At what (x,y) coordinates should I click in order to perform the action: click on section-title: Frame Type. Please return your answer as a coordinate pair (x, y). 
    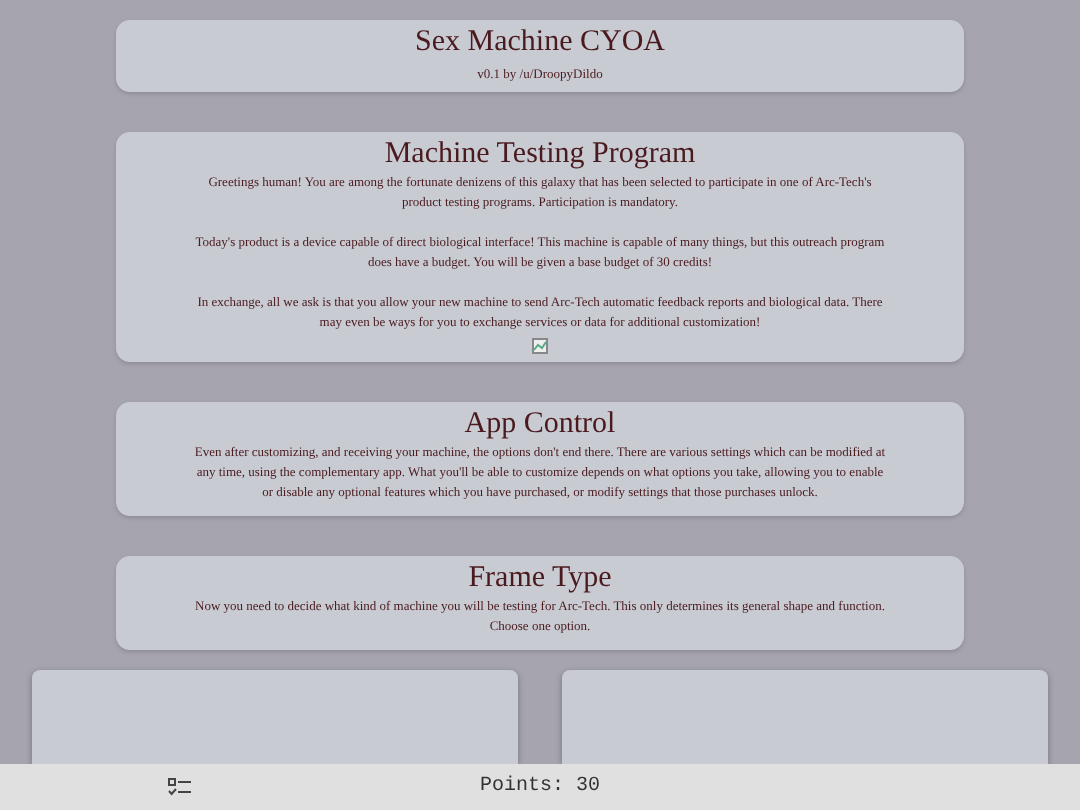
    Looking at the image, I should click on (540, 579).